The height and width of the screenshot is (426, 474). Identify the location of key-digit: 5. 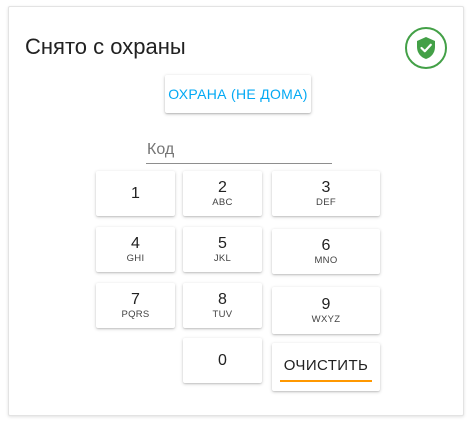
(222, 243).